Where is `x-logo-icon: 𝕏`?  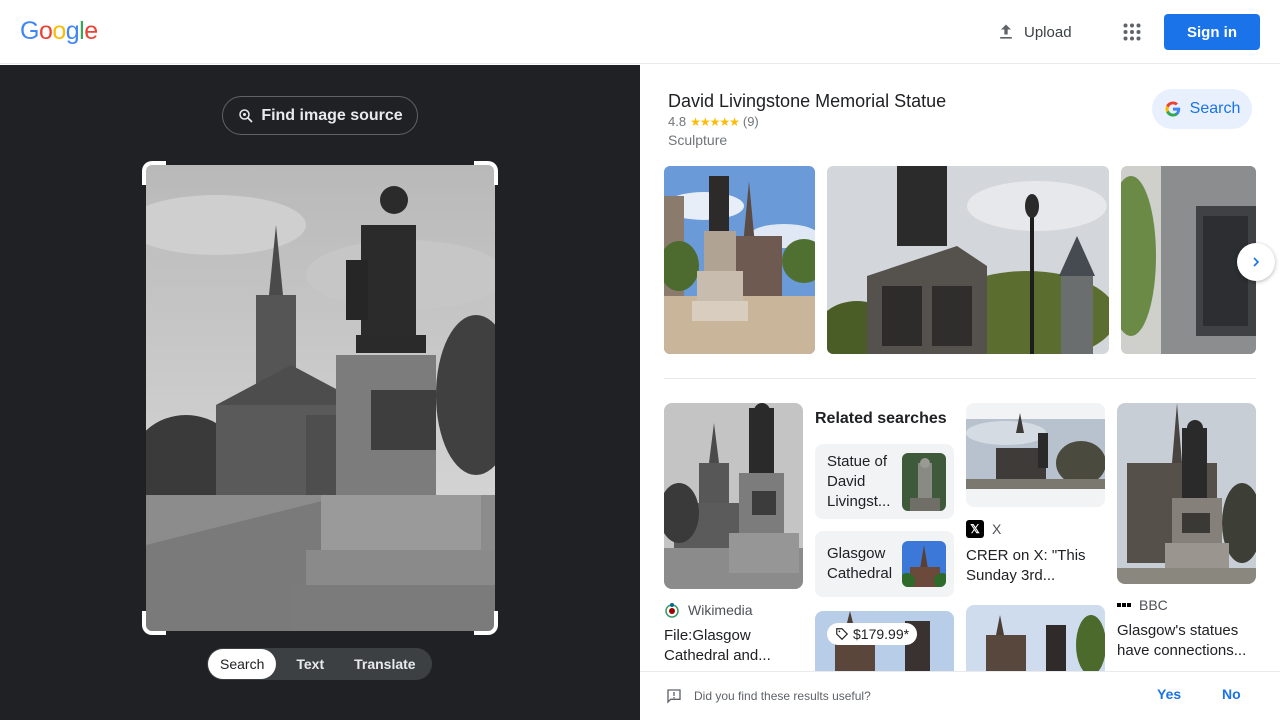 x-logo-icon: 𝕏 is located at coordinates (975, 529).